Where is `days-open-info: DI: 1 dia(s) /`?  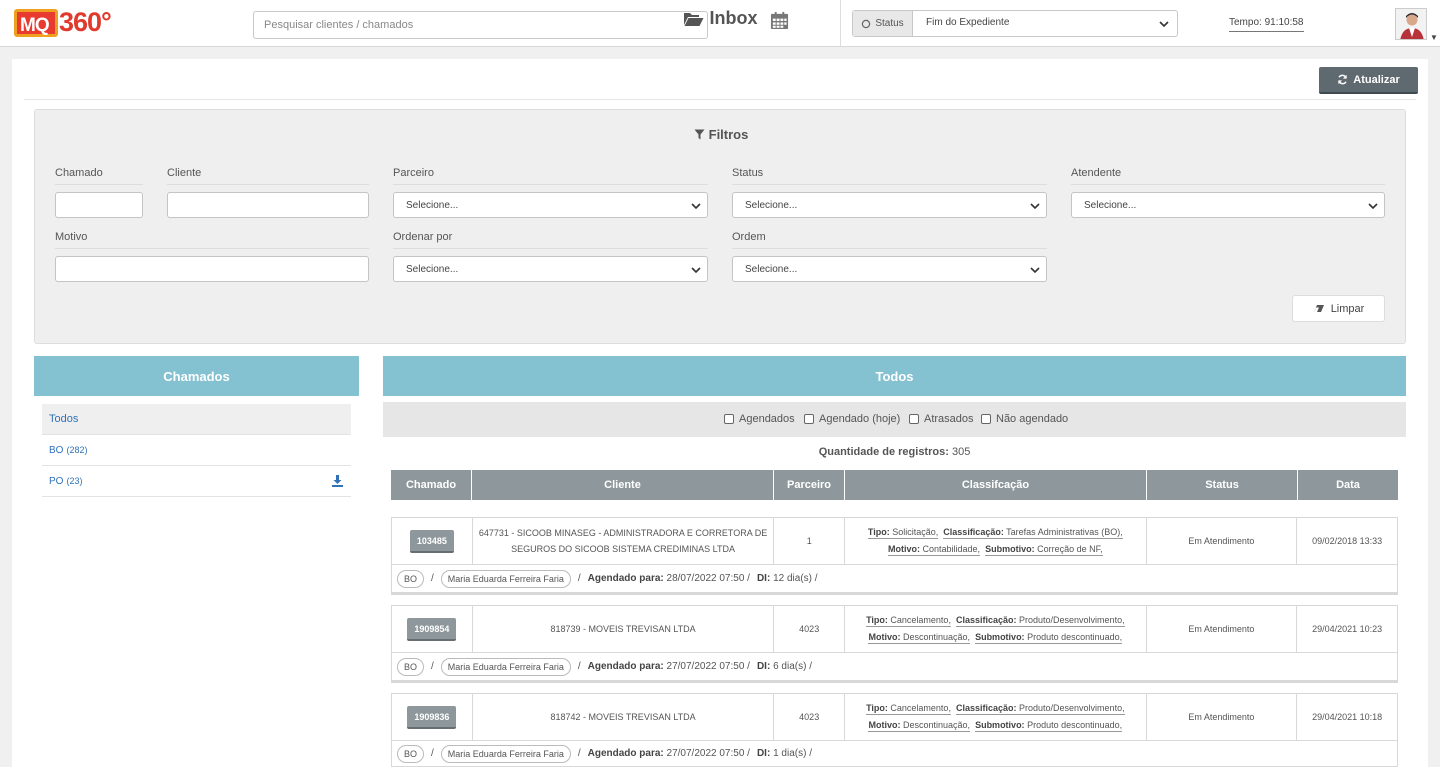 days-open-info: DI: 1 dia(s) / is located at coordinates (784, 753).